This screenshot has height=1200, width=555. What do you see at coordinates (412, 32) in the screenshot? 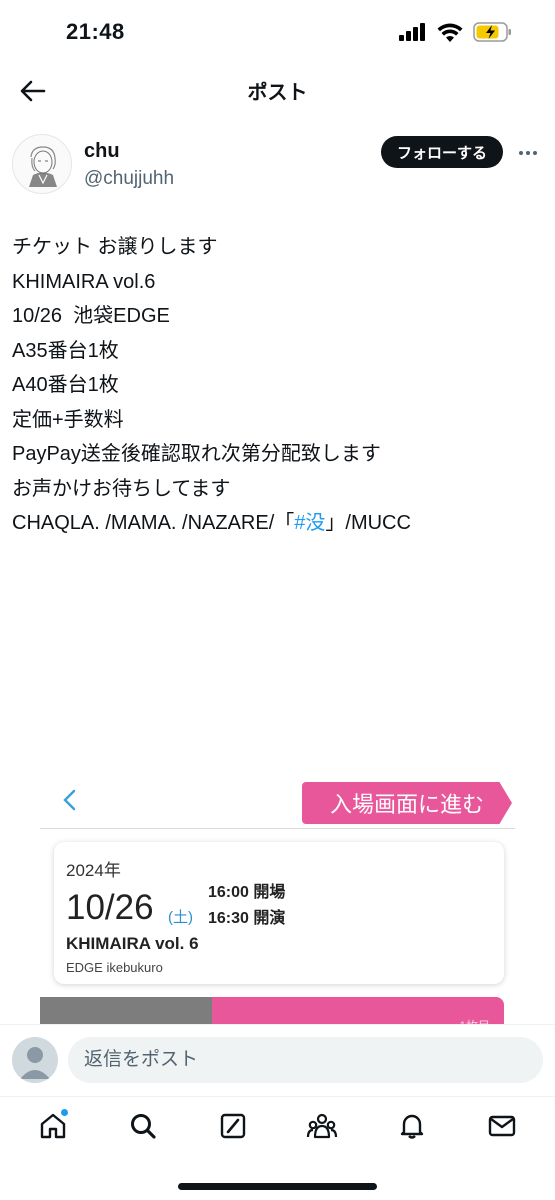
I see `signal-icon` at bounding box center [412, 32].